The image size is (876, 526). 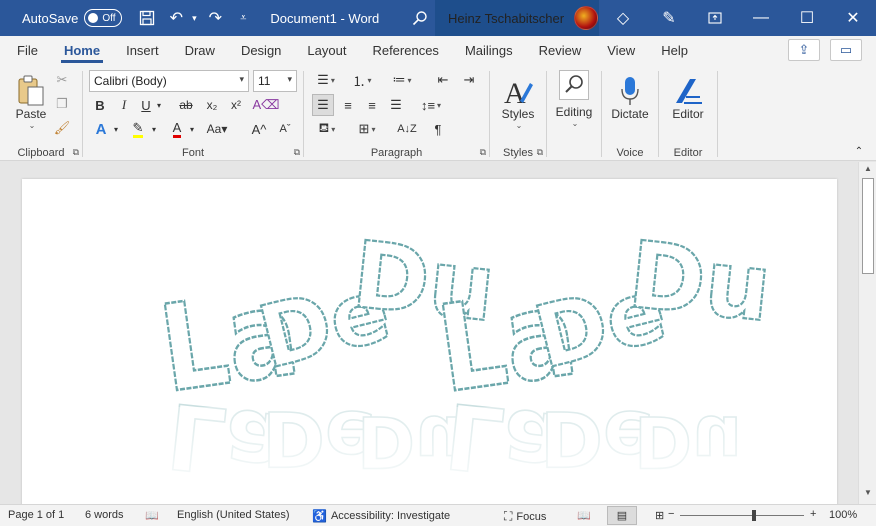 I want to click on editor-button: Editor, so click(x=688, y=96).